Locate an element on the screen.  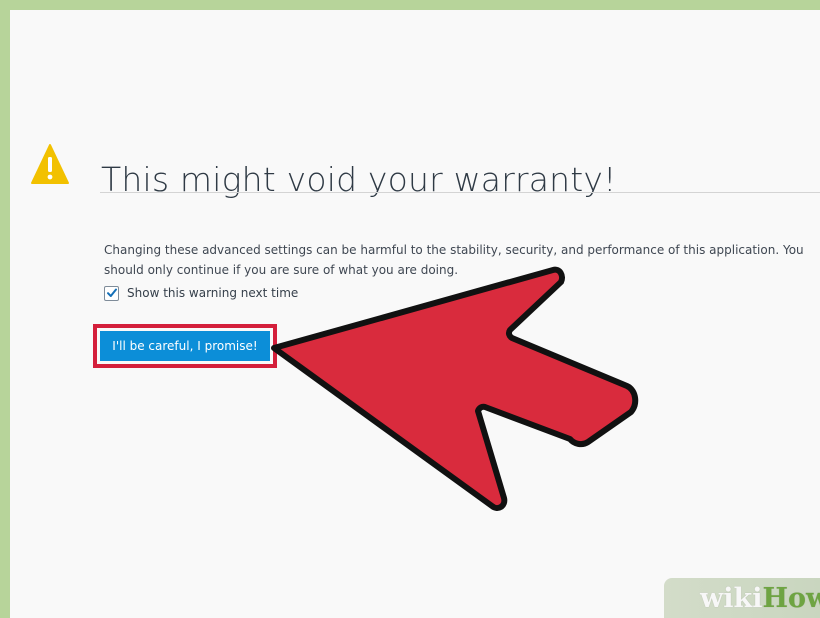
title-divider is located at coordinates (460, 192).